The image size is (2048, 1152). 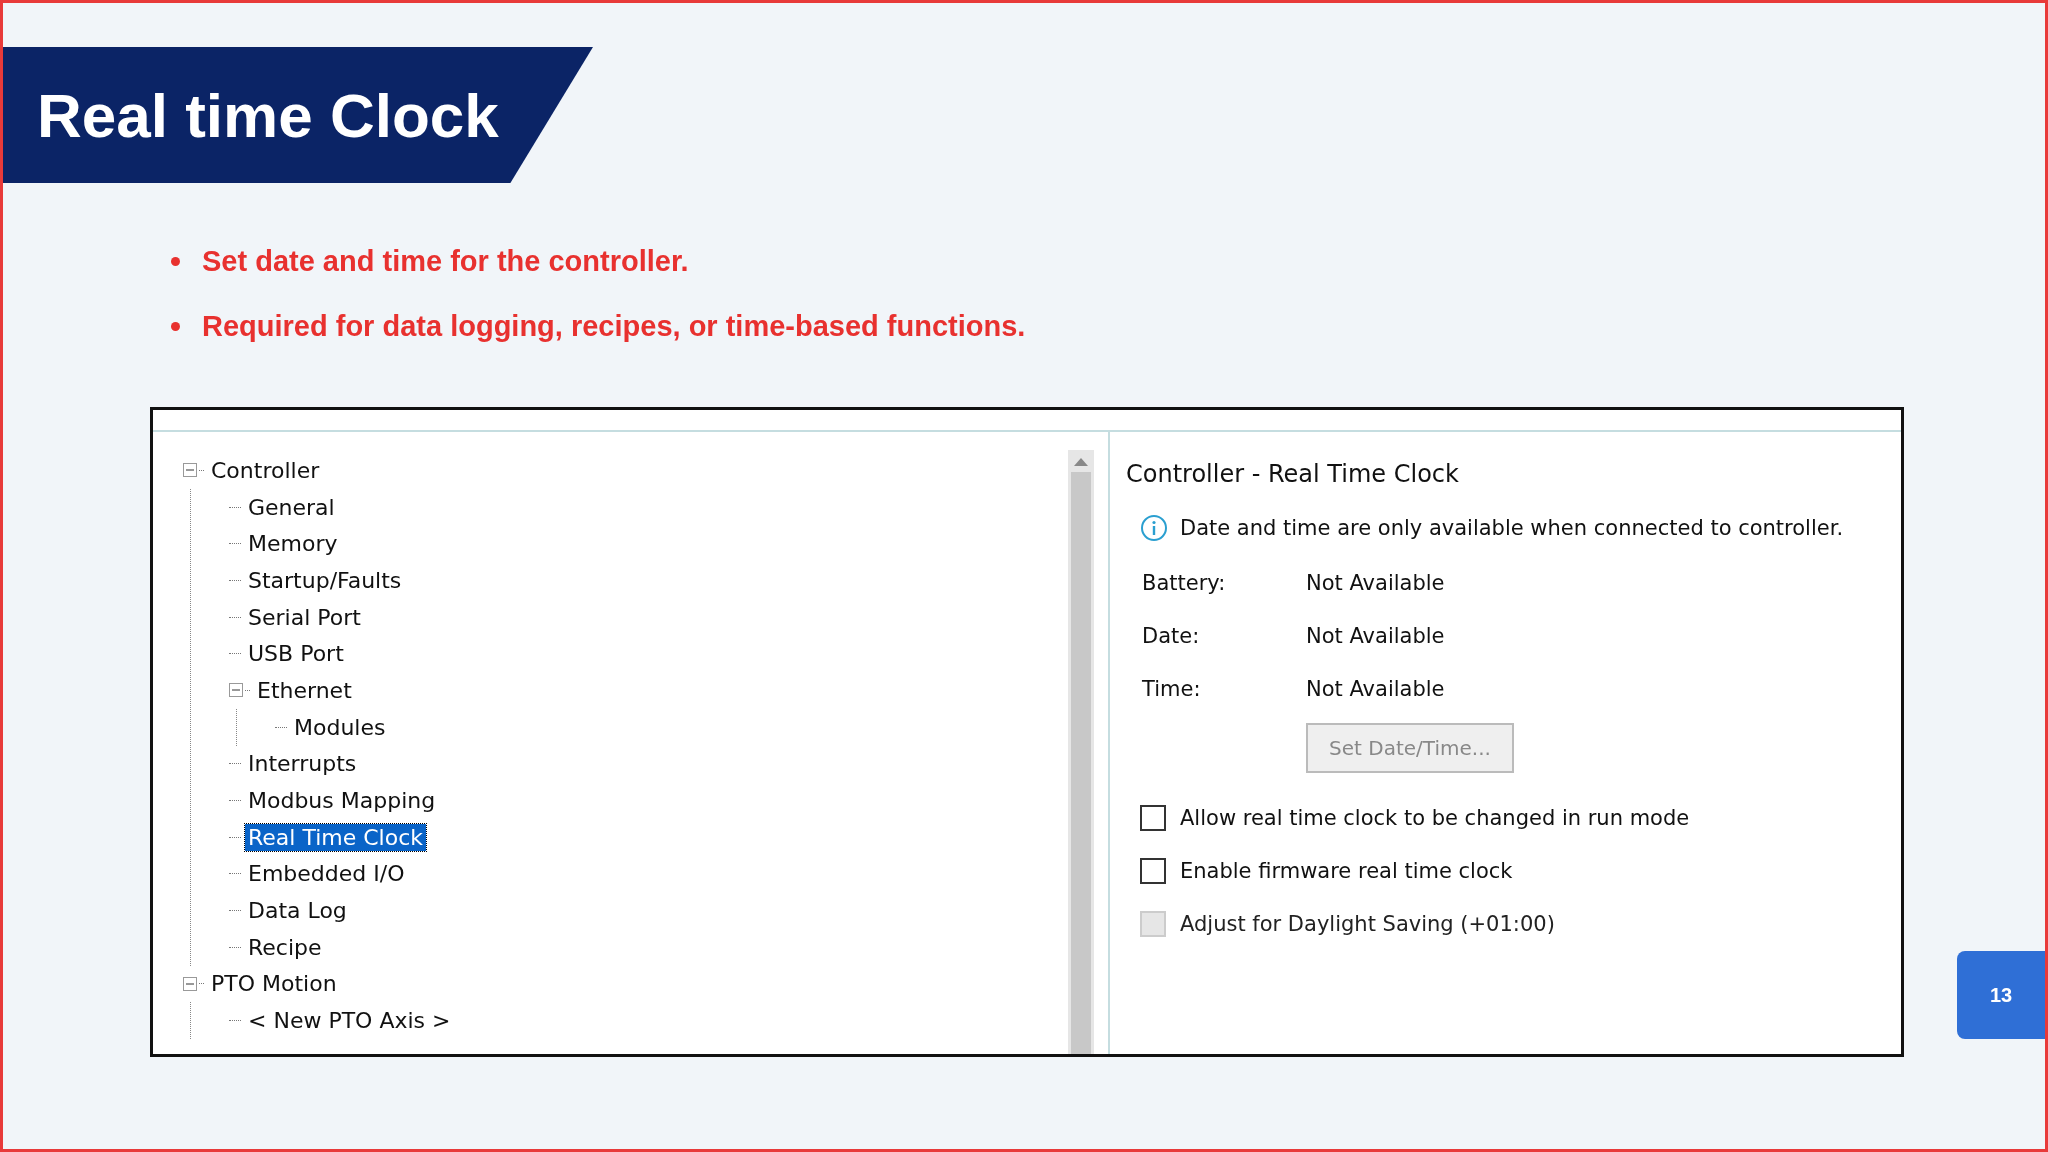 I want to click on tree-item: General, so click(x=291, y=507).